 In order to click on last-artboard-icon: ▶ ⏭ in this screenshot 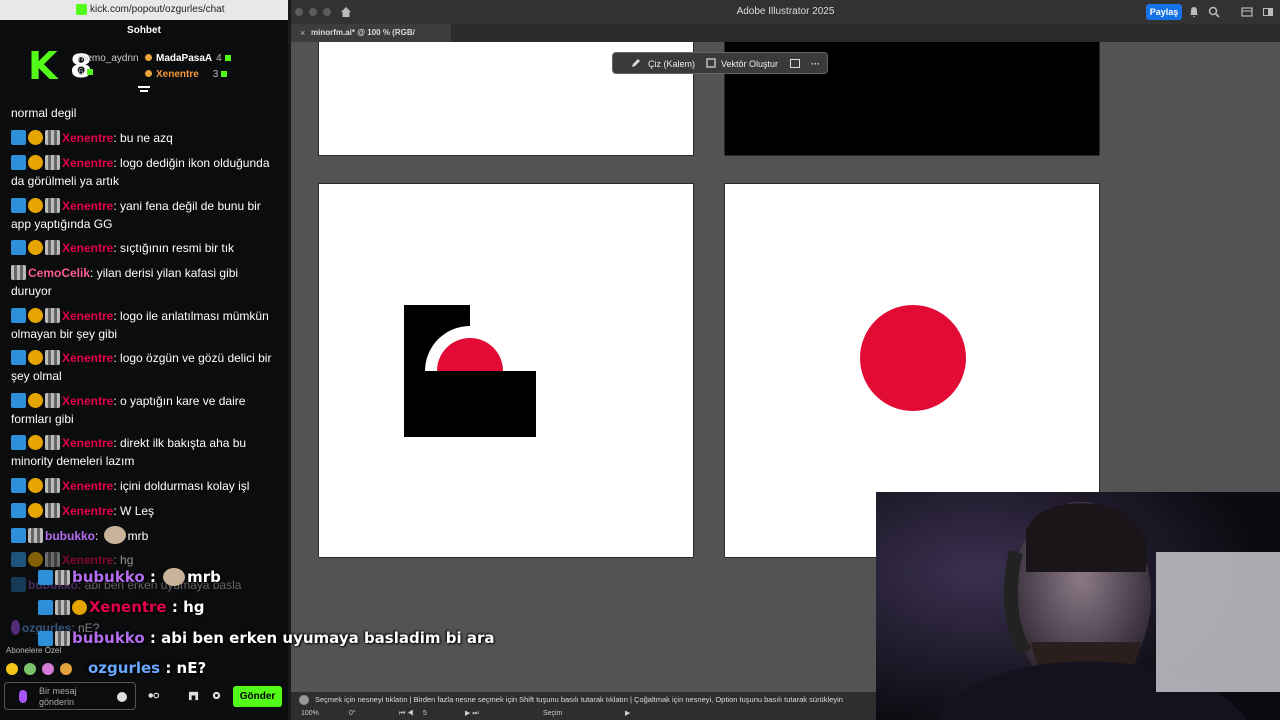, I will do `click(472, 714)`.